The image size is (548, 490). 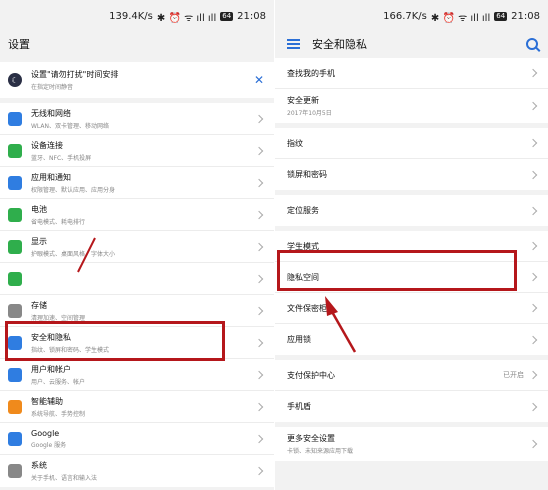 I want to click on settings-item-label: 设备连接, so click(x=47, y=145).